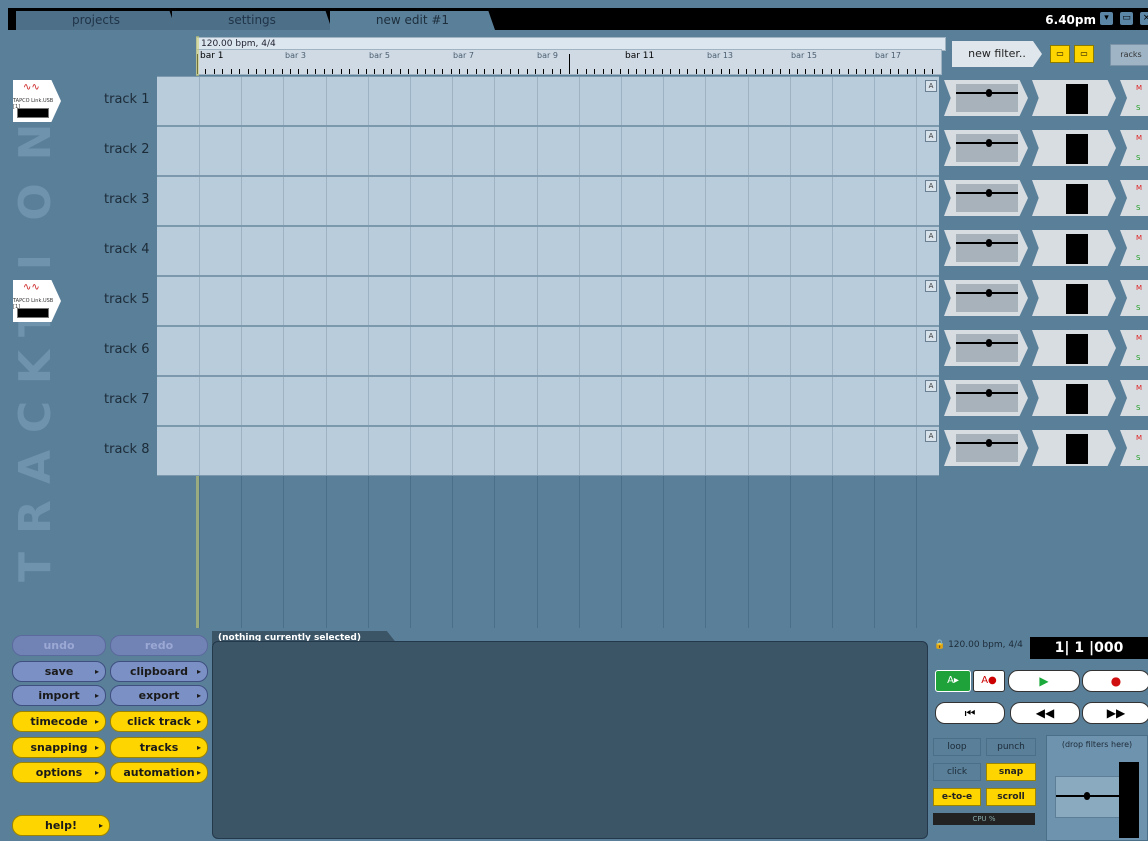  I want to click on record-button: ●, so click(1115, 681).